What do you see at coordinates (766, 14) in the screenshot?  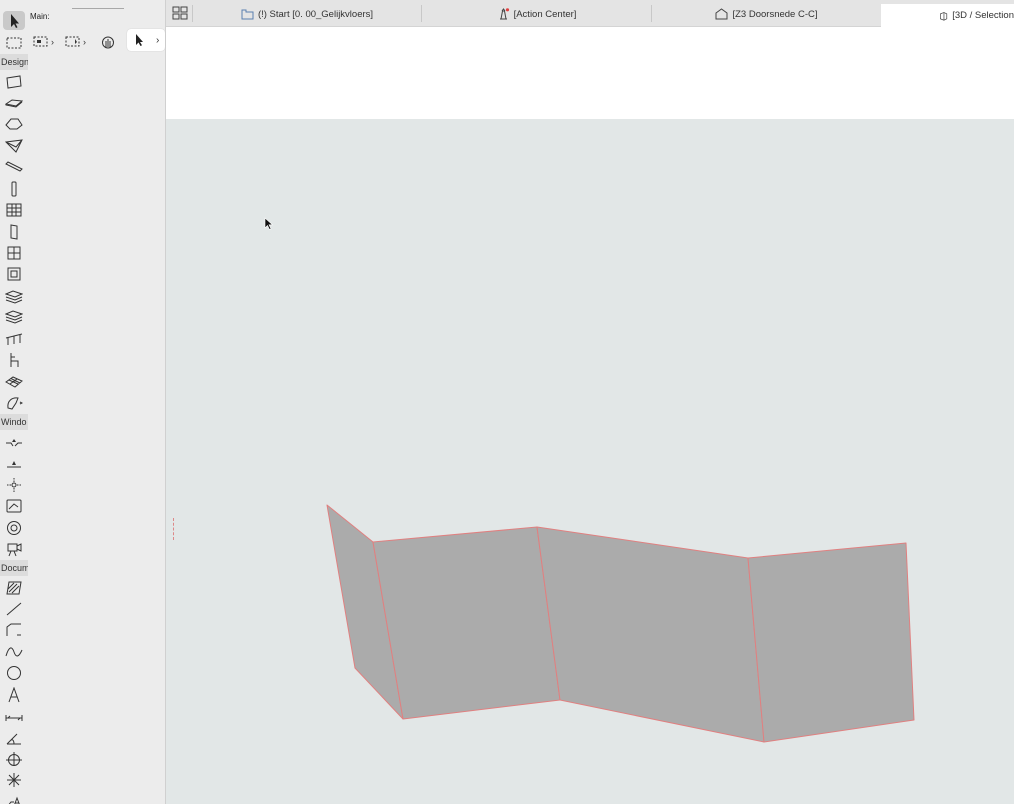 I see `tab-section-z3: [Z3 Doorsnede C-C]` at bounding box center [766, 14].